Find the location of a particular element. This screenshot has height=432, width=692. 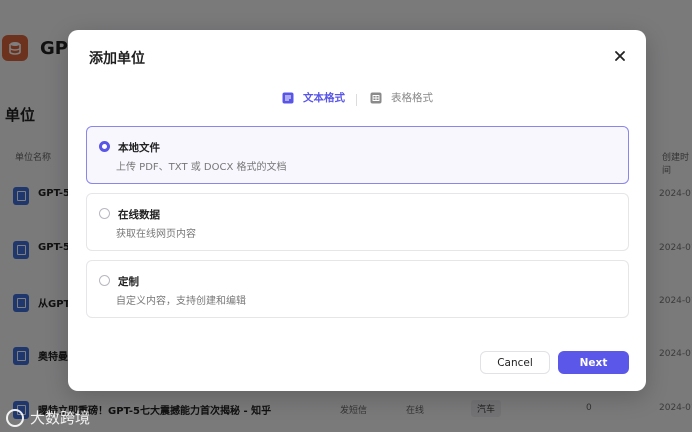

option-title: 本地文件 is located at coordinates (139, 148).